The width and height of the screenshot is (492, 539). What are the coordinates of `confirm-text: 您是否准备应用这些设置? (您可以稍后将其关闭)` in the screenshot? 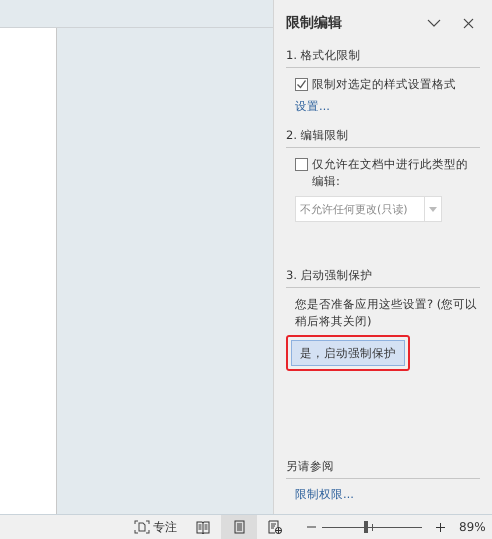 It's located at (386, 313).